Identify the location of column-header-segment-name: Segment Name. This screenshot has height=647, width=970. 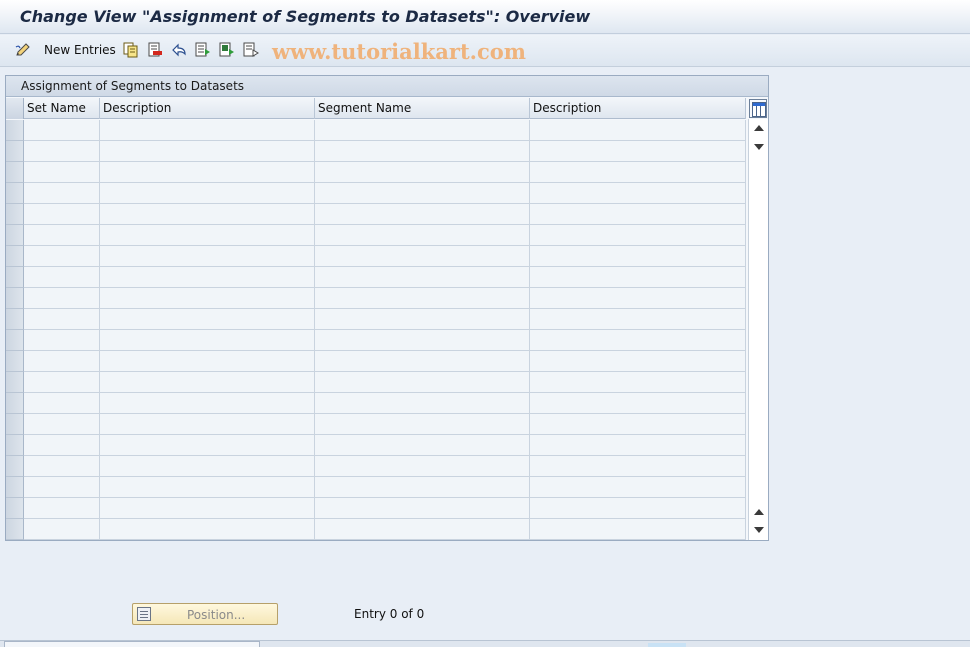
(422, 108).